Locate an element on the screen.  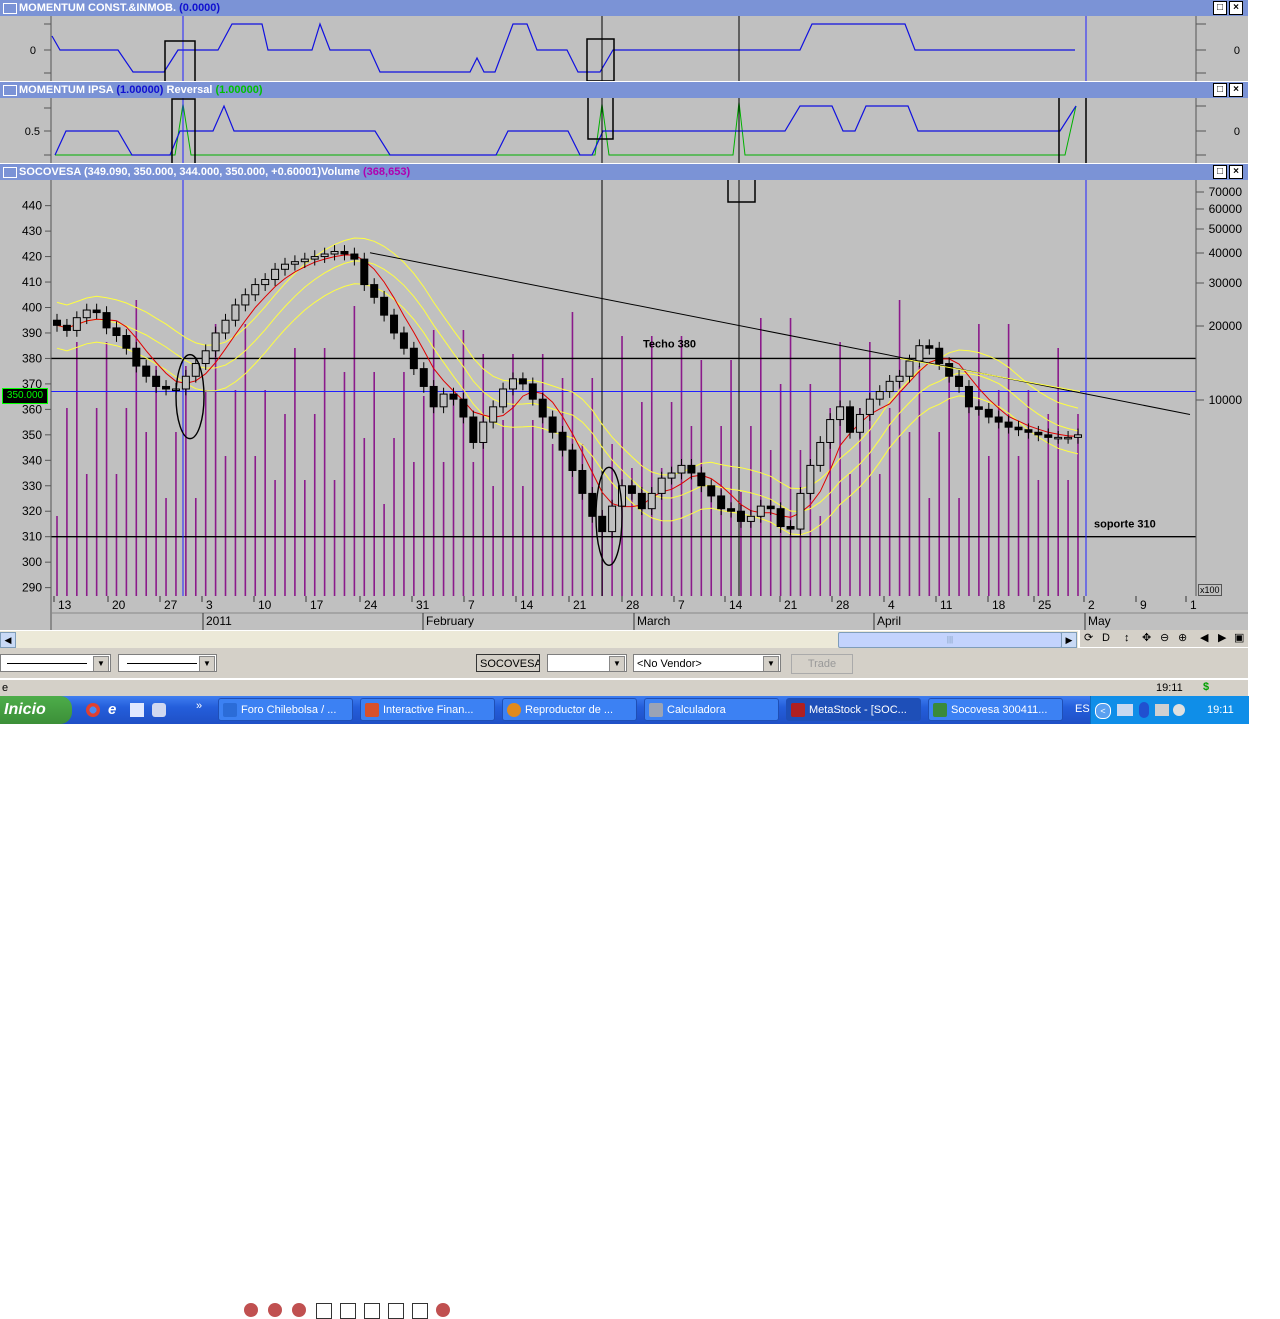
scroll-right-button: ▶ is located at coordinates (1069, 640).